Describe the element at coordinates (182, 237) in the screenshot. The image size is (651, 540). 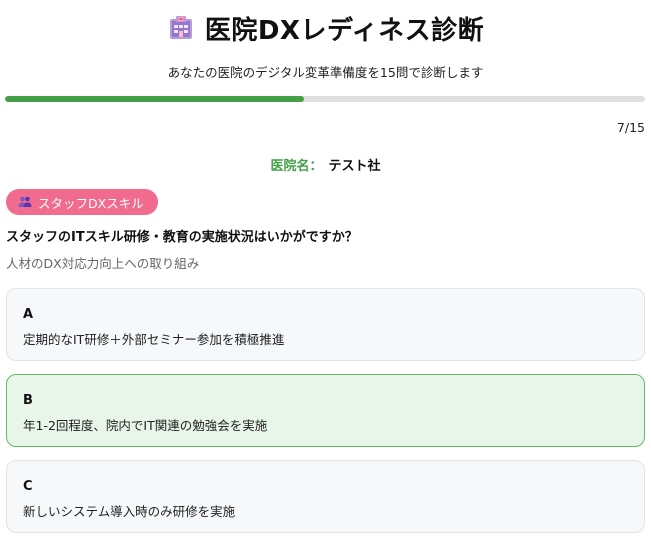
I see `question-text: スタッフのITスキル研修・教育の実施状況はいかがですか？` at that location.